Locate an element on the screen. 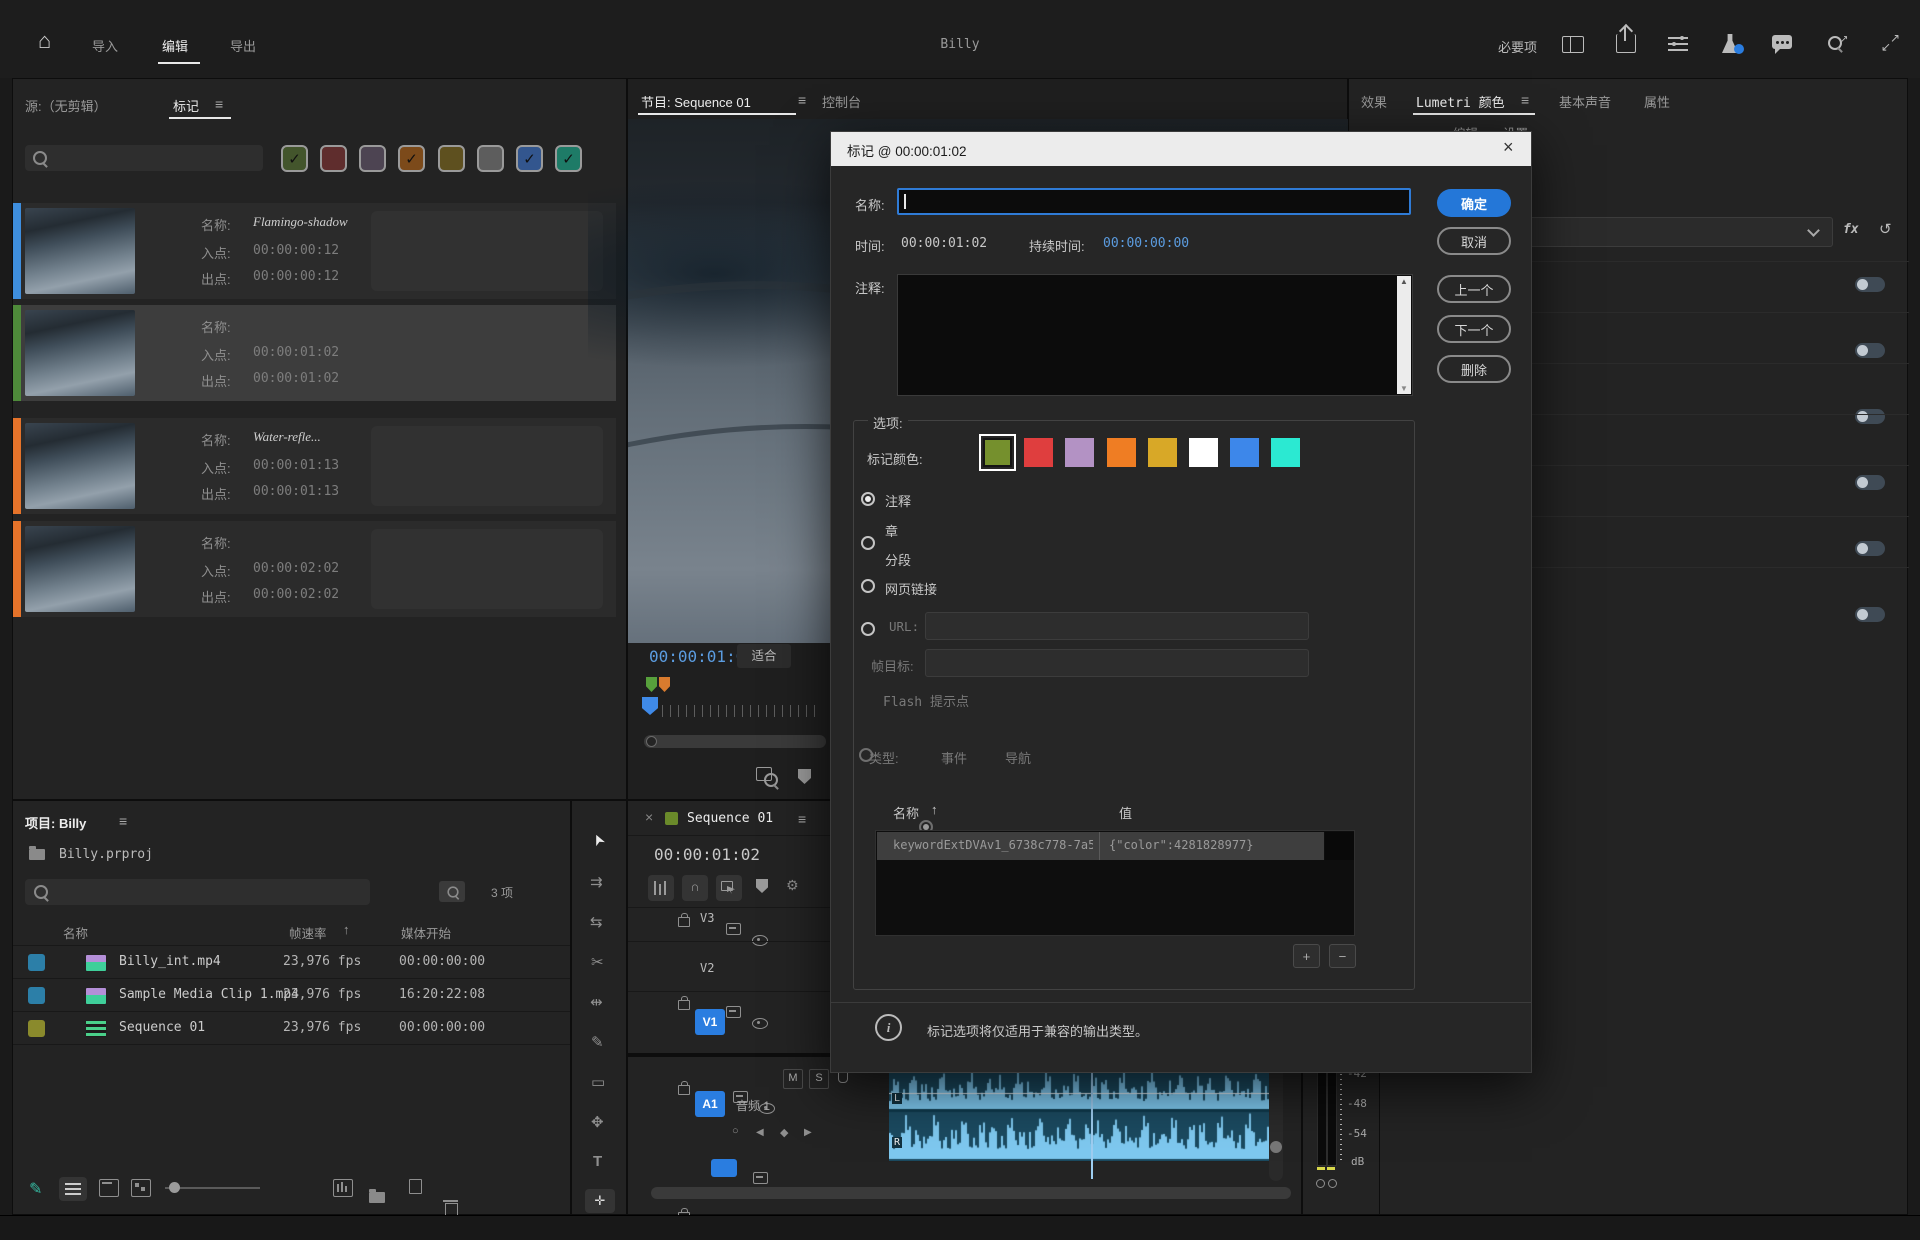 The width and height of the screenshot is (1920, 1240). pen-tool: ✎ is located at coordinates (597, 1042).